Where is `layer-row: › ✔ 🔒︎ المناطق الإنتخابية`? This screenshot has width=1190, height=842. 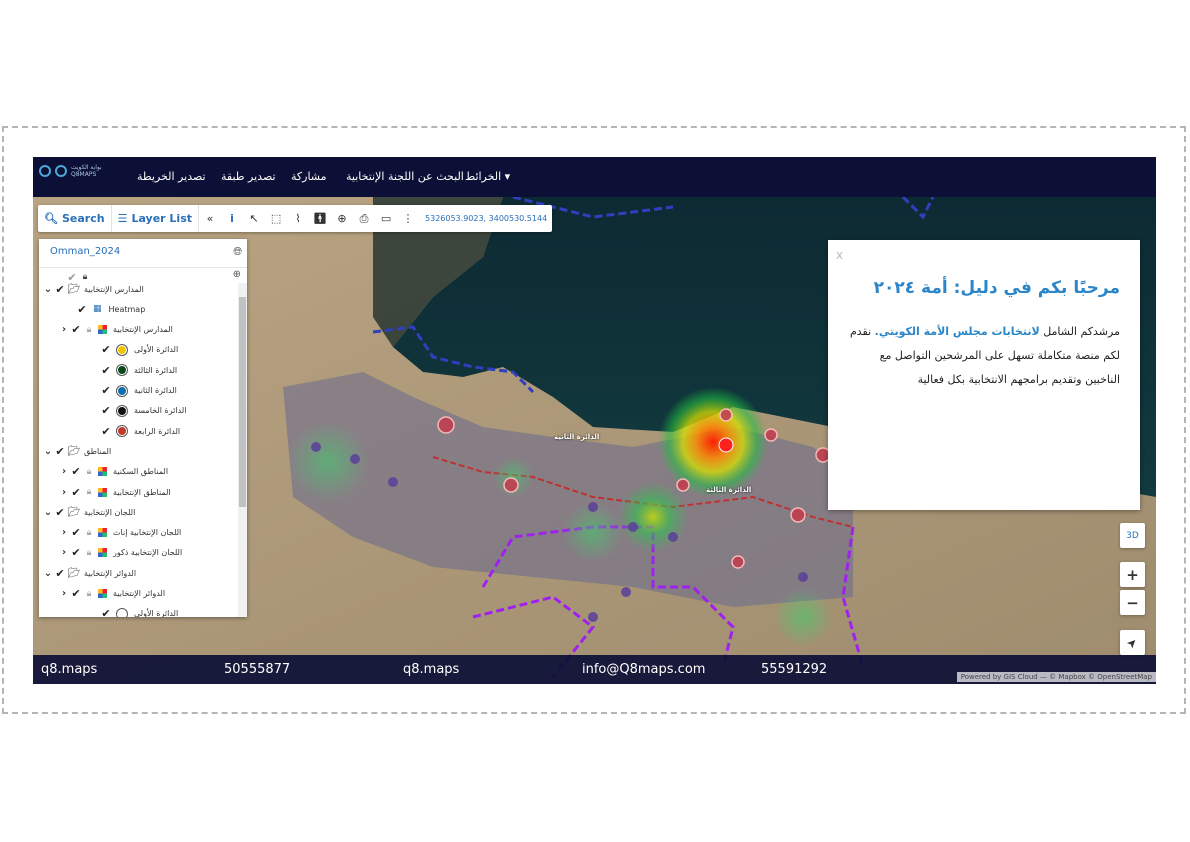 layer-row: › ✔ 🔒︎ المناطق الإنتخابية is located at coordinates (116, 492).